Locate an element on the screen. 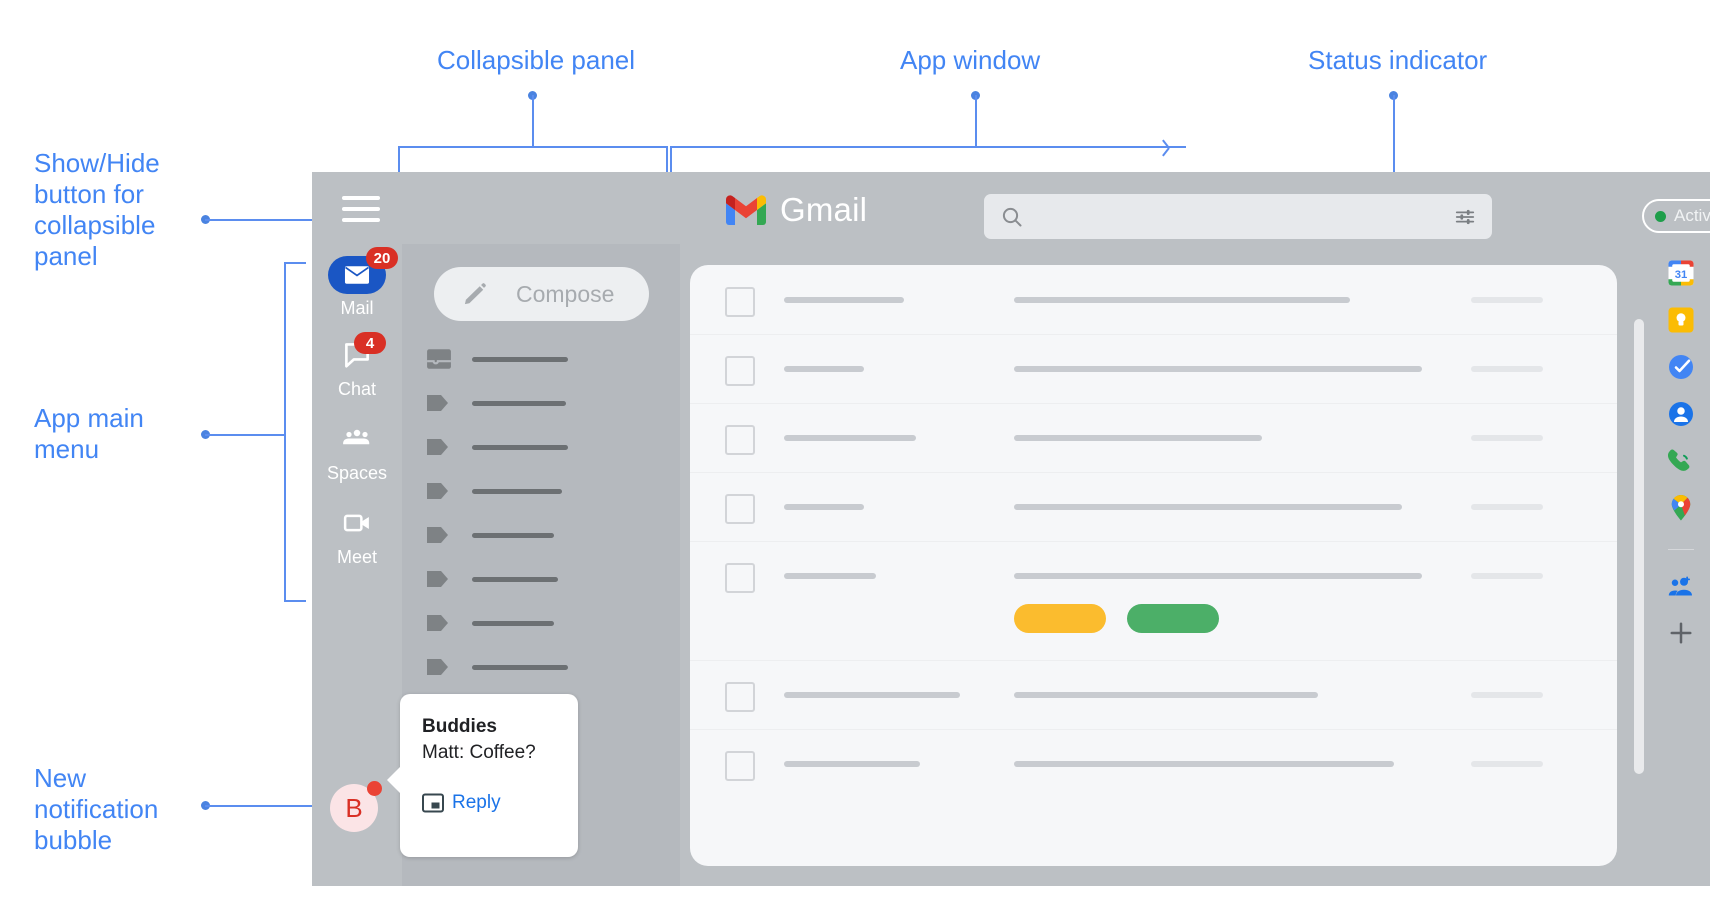 This screenshot has width=1710, height=900. gmail-logo: Gmail is located at coordinates (796, 210).